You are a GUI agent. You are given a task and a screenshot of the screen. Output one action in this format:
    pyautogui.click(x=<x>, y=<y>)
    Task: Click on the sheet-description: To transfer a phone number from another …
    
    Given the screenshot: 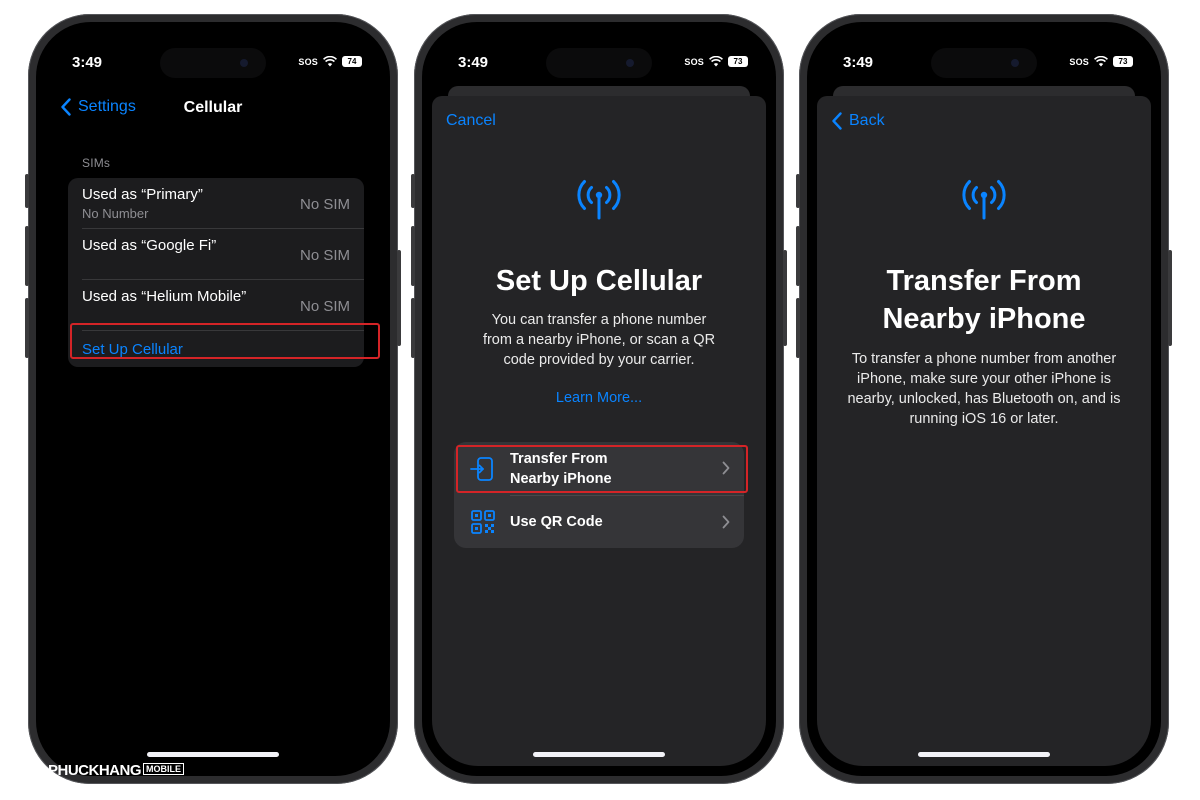 What is the action you would take?
    pyautogui.click(x=984, y=389)
    